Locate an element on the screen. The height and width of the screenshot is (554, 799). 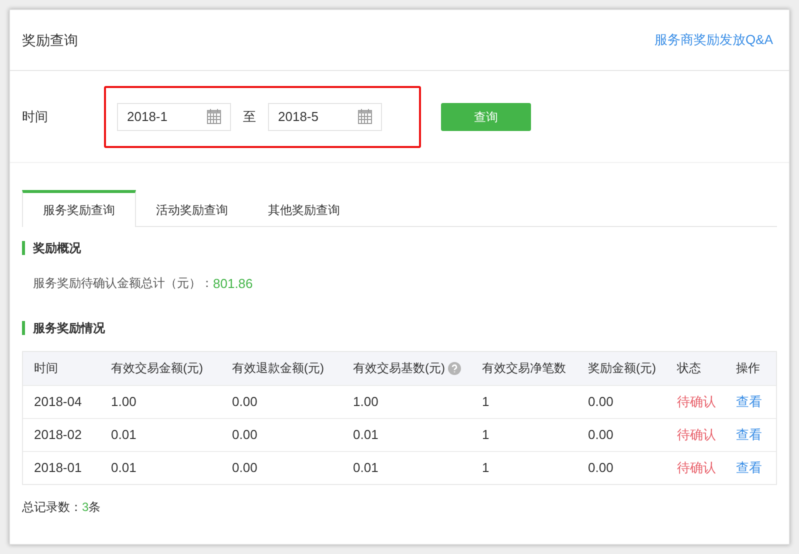
page-title: 奖励查询 is located at coordinates (50, 40).